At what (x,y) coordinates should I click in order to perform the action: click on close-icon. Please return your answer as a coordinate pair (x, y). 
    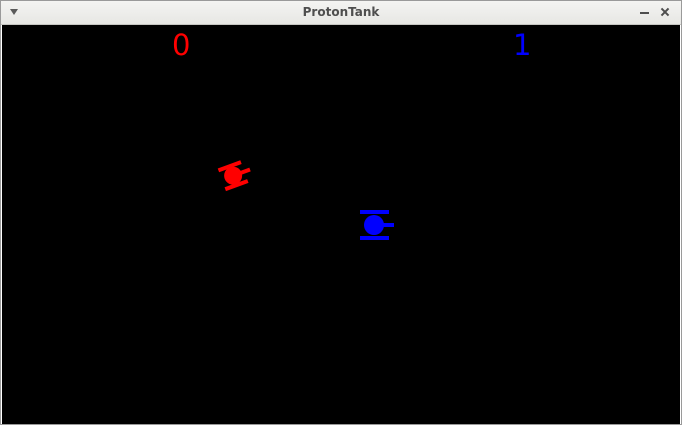
    Looking at the image, I should click on (665, 12).